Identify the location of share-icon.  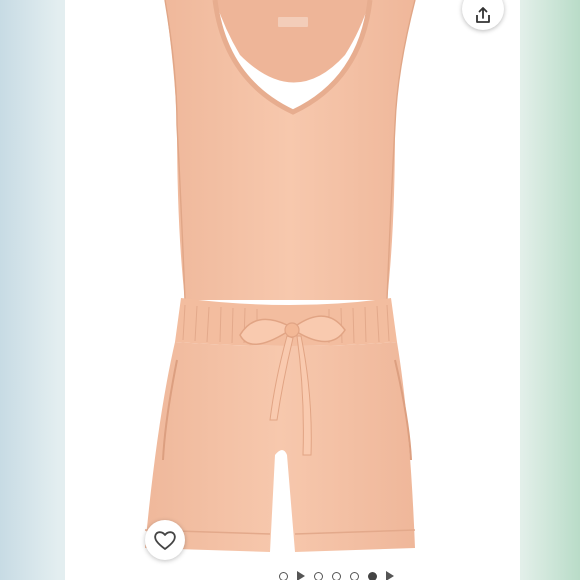
(483, 15).